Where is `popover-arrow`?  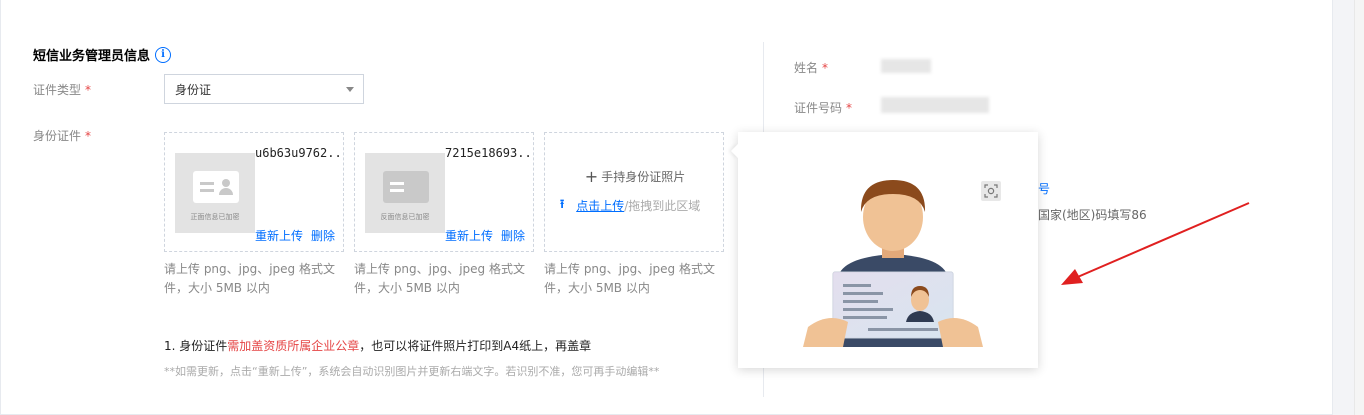
popover-arrow is located at coordinates (738, 151).